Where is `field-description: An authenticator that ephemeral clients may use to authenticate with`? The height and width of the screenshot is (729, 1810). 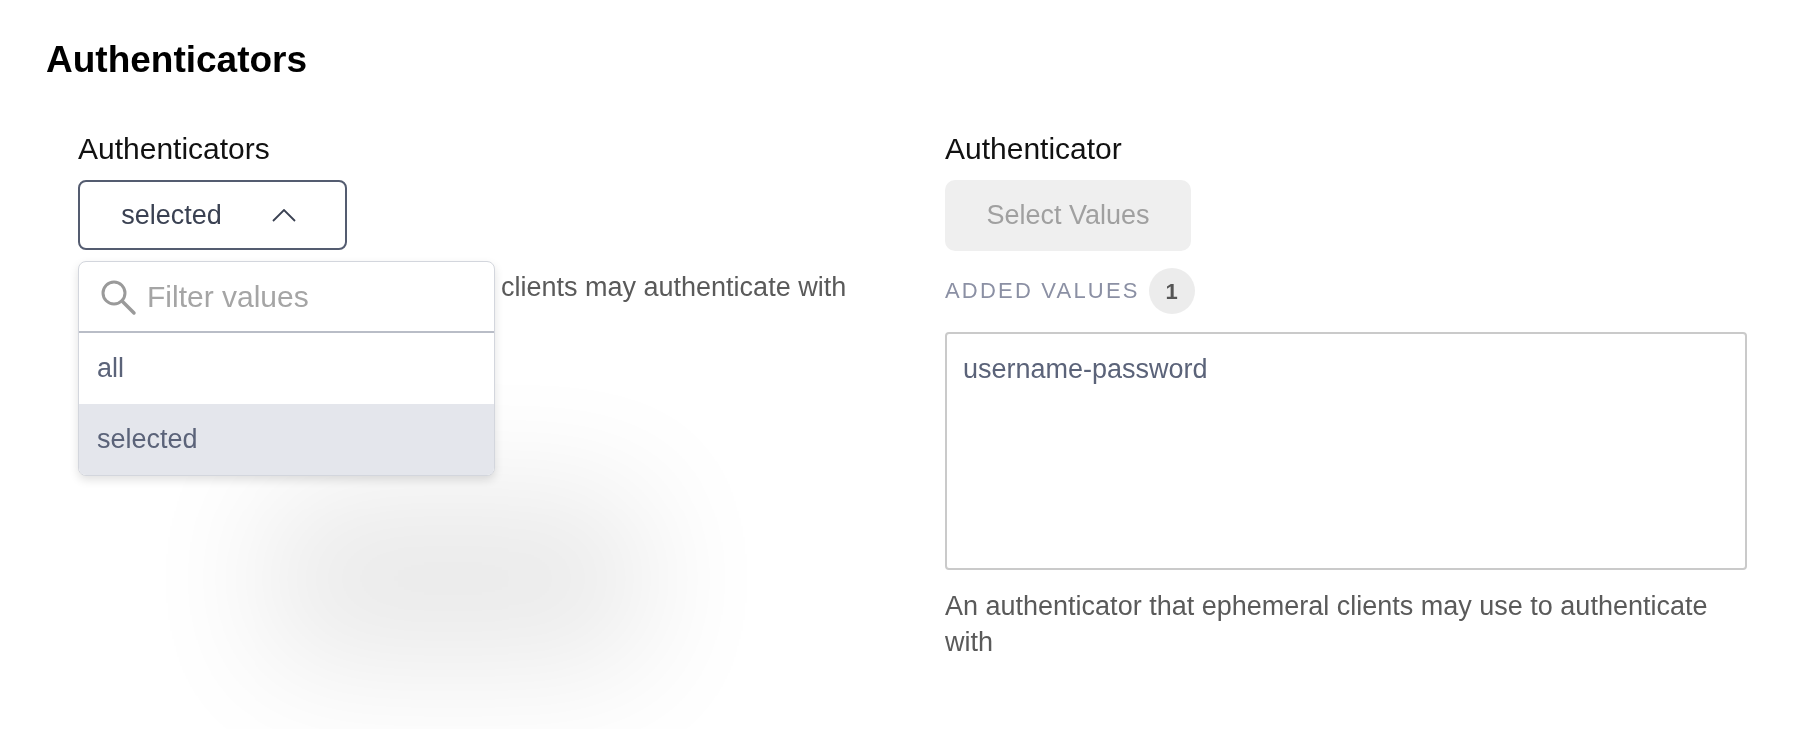
field-description: An authenticator that ephemeral clients may use to authenticate with is located at coordinates (1327, 624).